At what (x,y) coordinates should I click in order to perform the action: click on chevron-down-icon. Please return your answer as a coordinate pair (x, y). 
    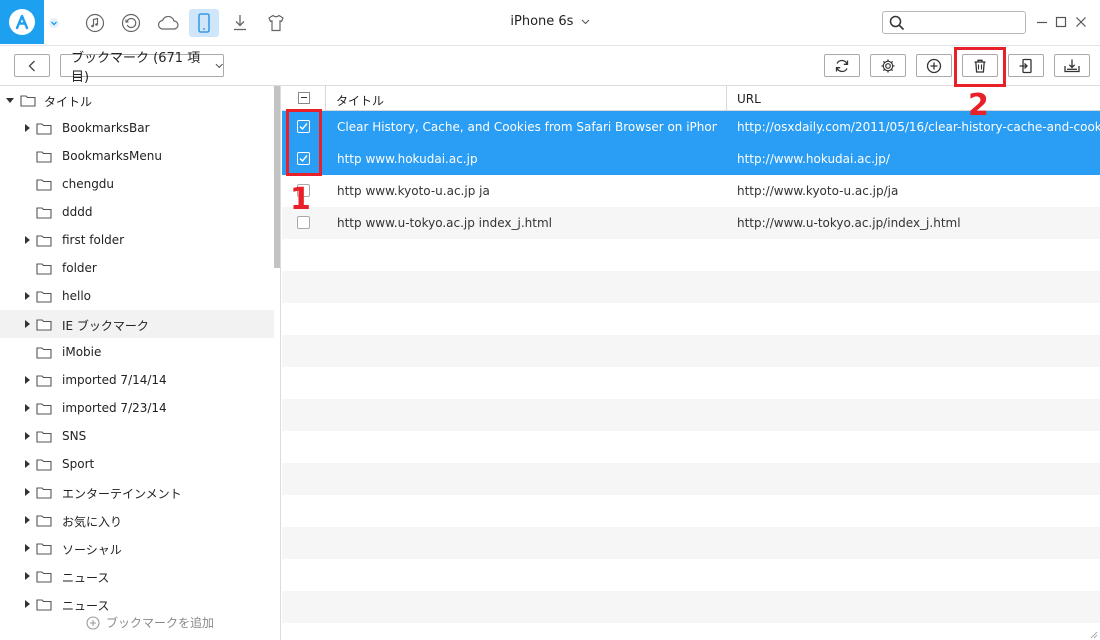
    Looking at the image, I should click on (585, 21).